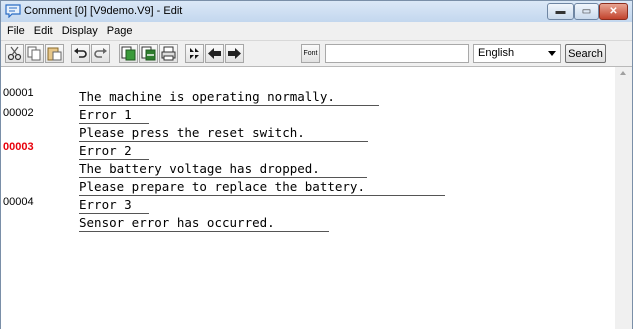 The height and width of the screenshot is (329, 633). I want to click on comment-icon, so click(13, 11).